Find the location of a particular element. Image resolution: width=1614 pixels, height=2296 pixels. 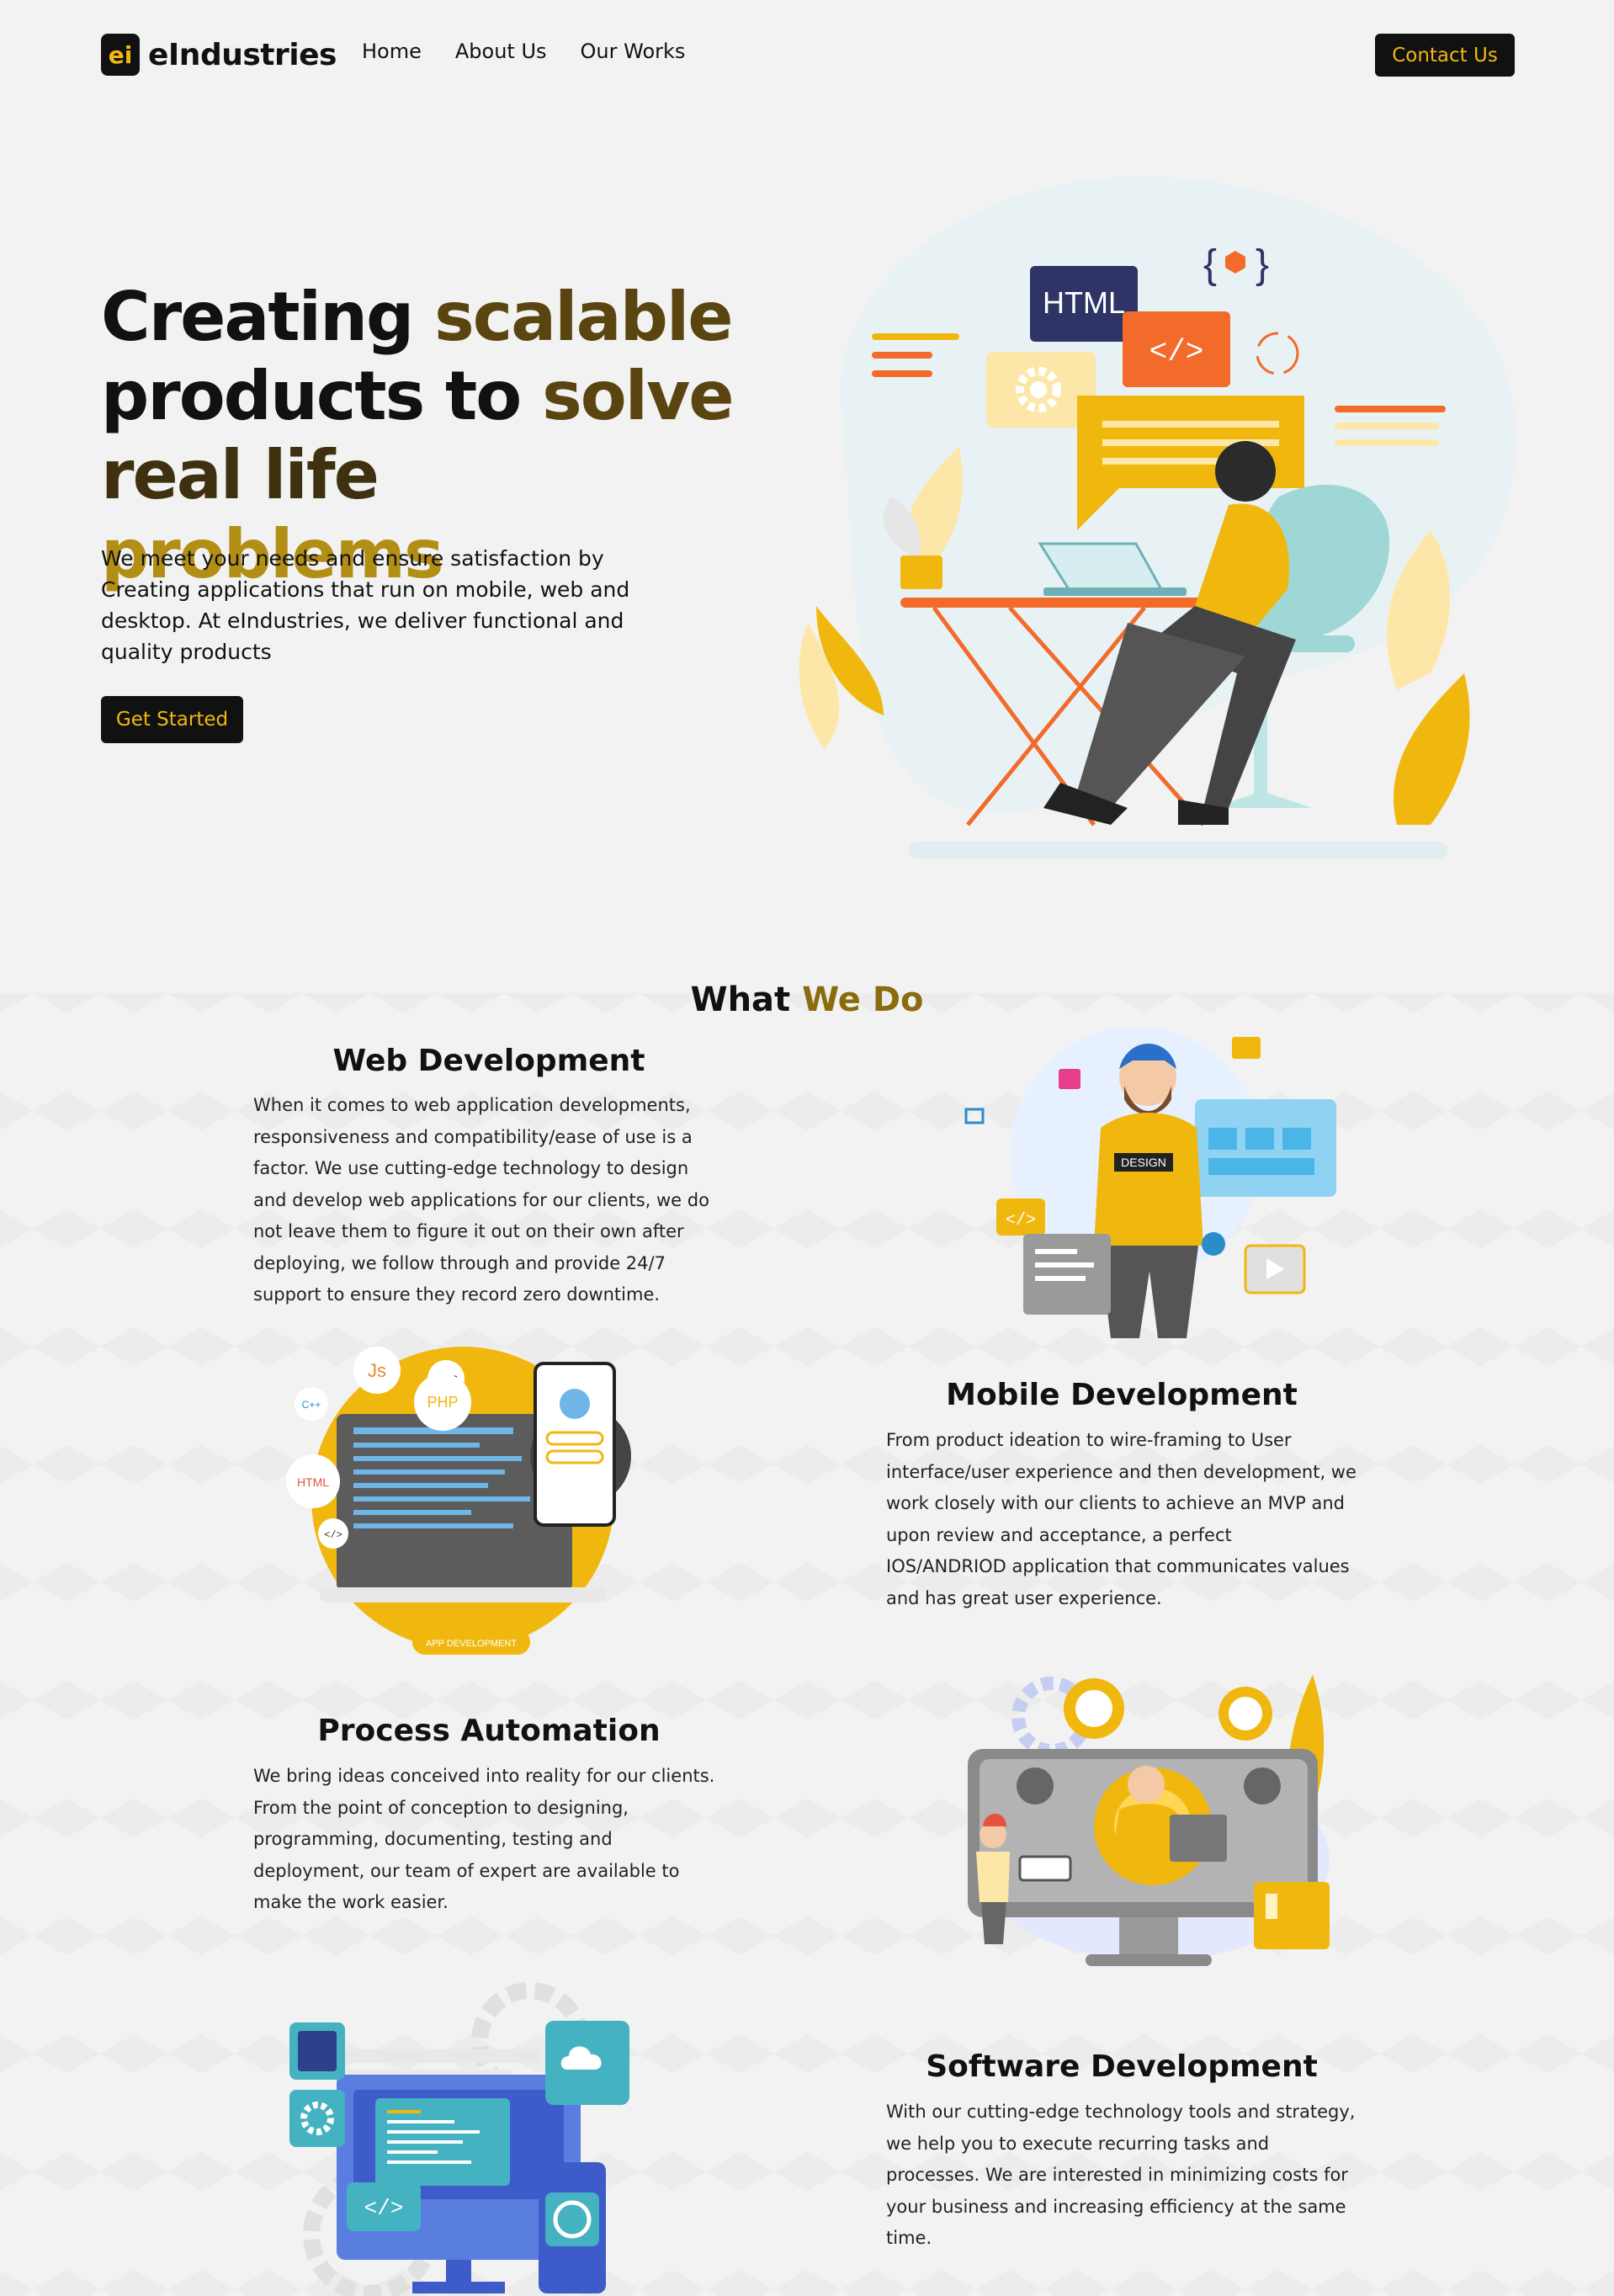

mobile-development-title: Mobile Development is located at coordinates (1122, 1395).